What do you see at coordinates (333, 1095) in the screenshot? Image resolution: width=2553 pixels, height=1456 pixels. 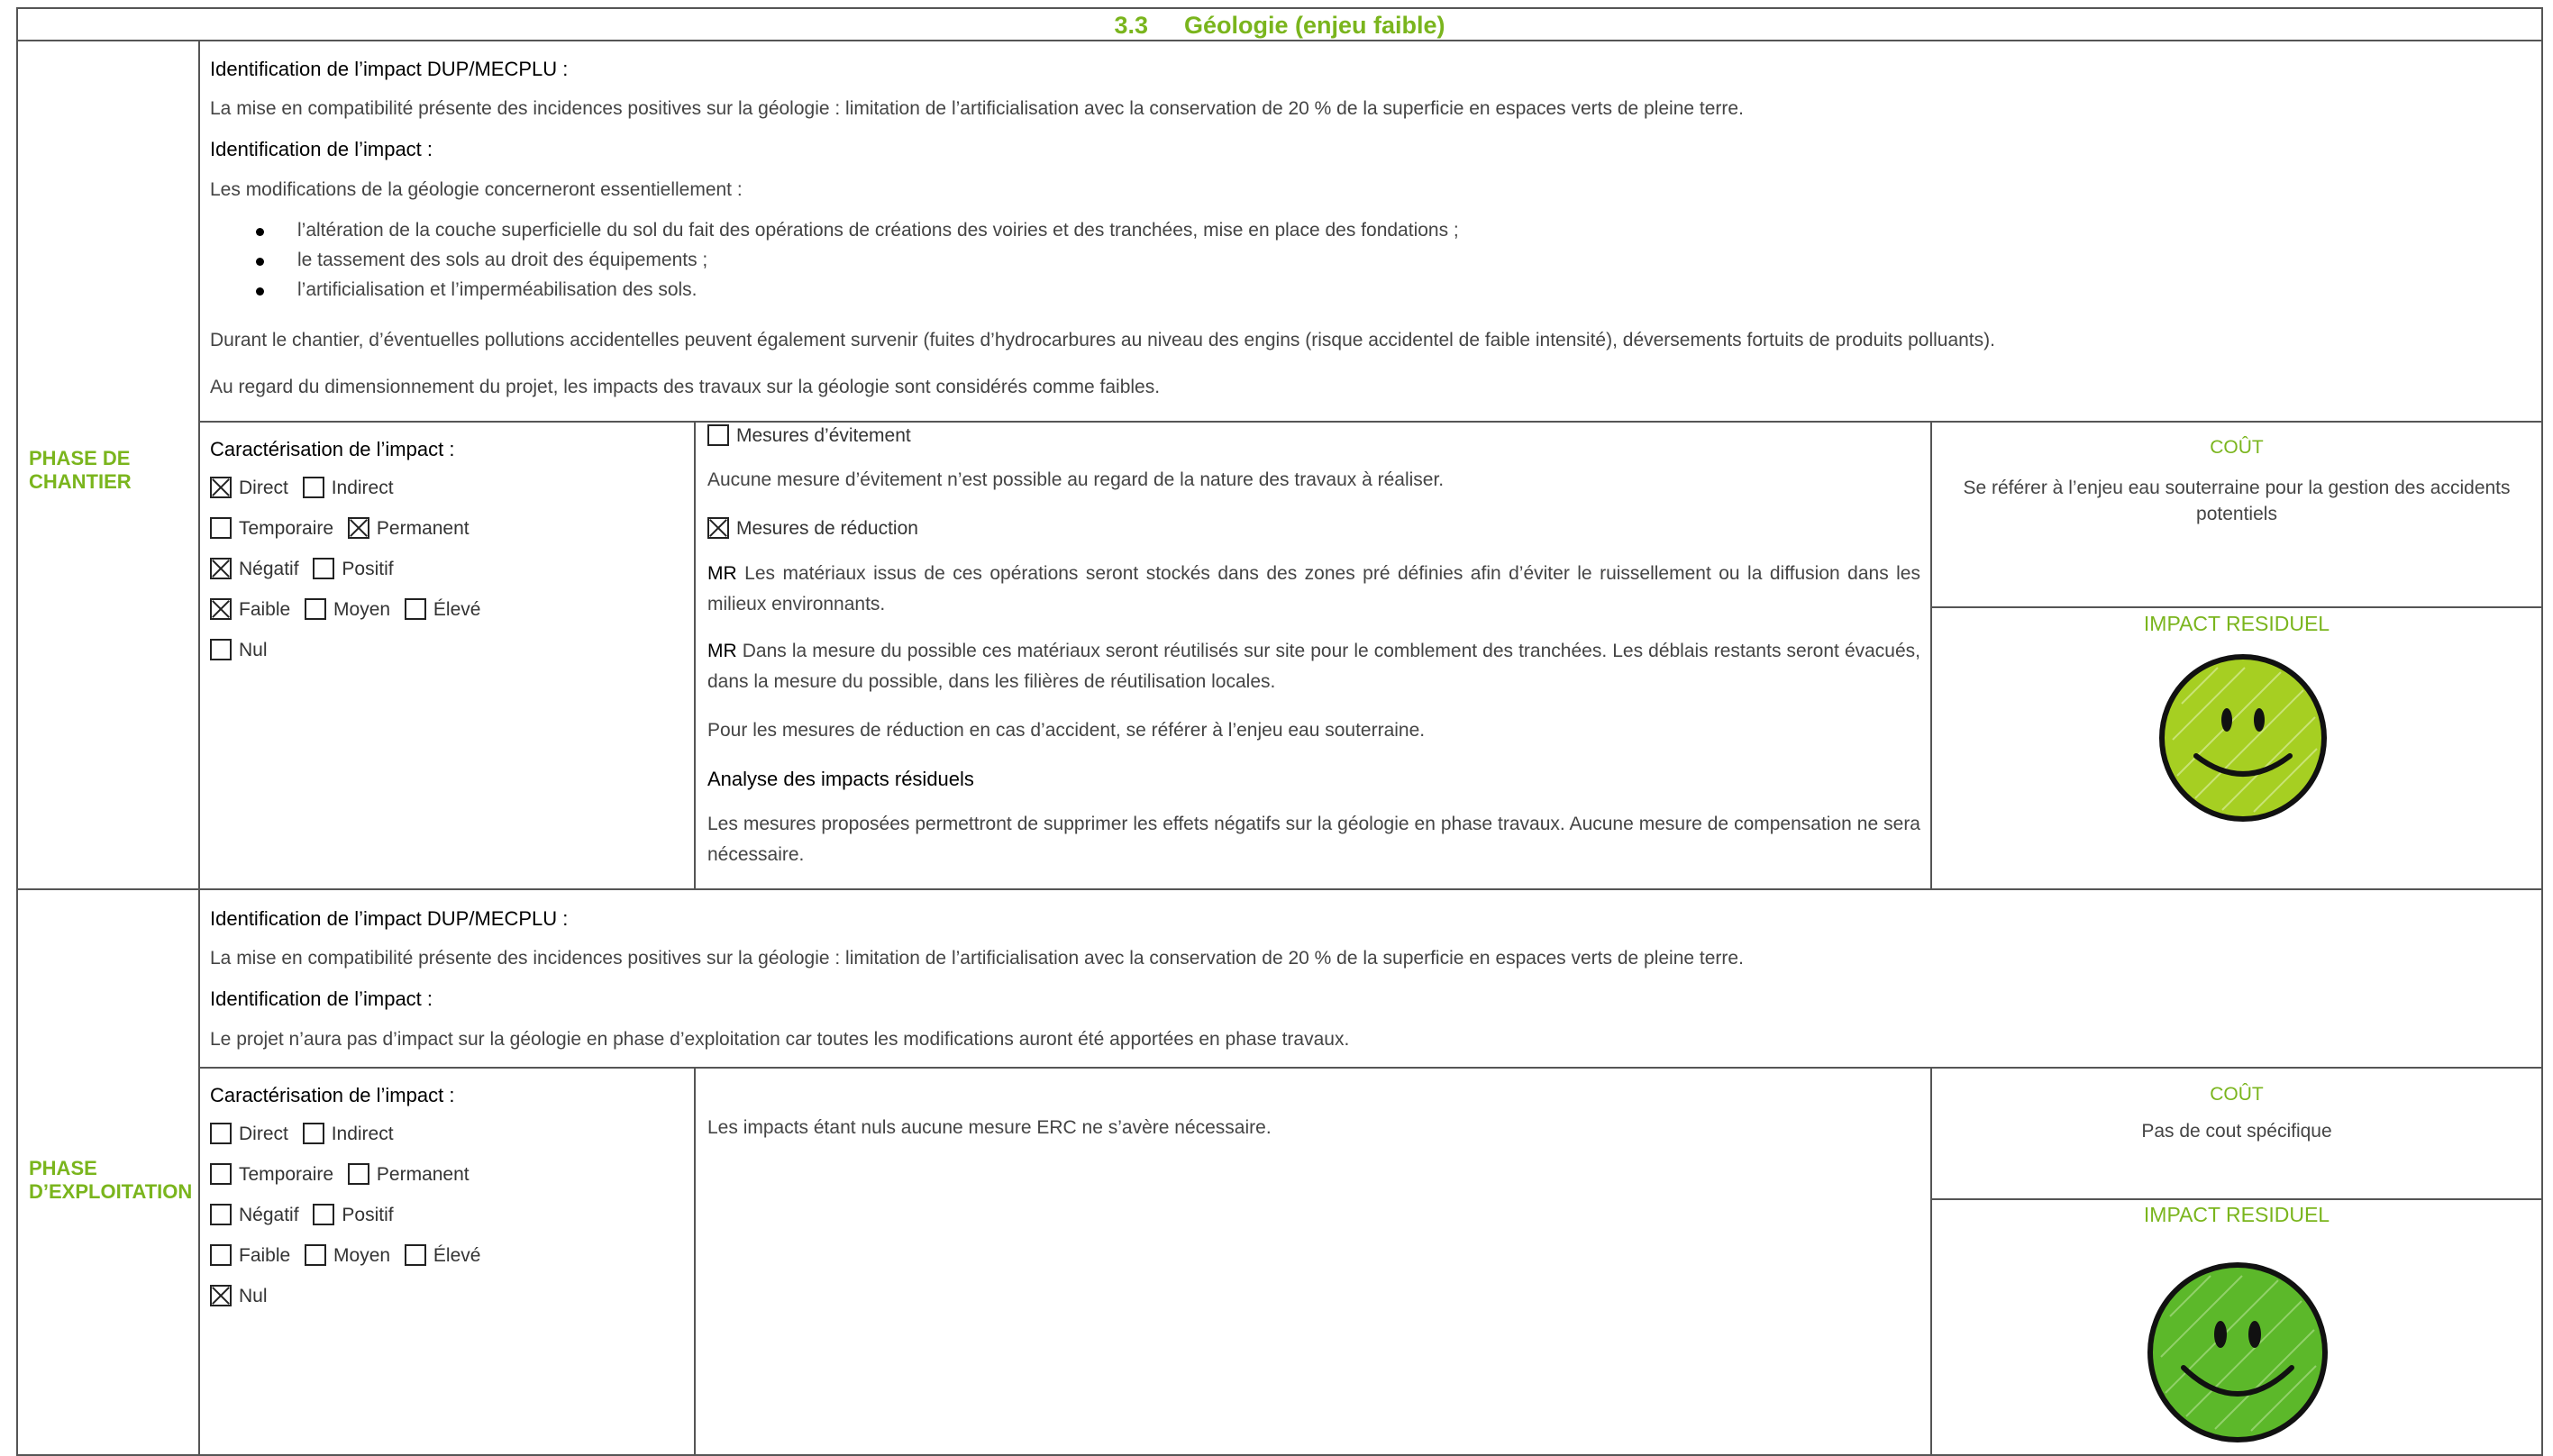 I see `characterisation-title: Caractérisation de l’impact :` at bounding box center [333, 1095].